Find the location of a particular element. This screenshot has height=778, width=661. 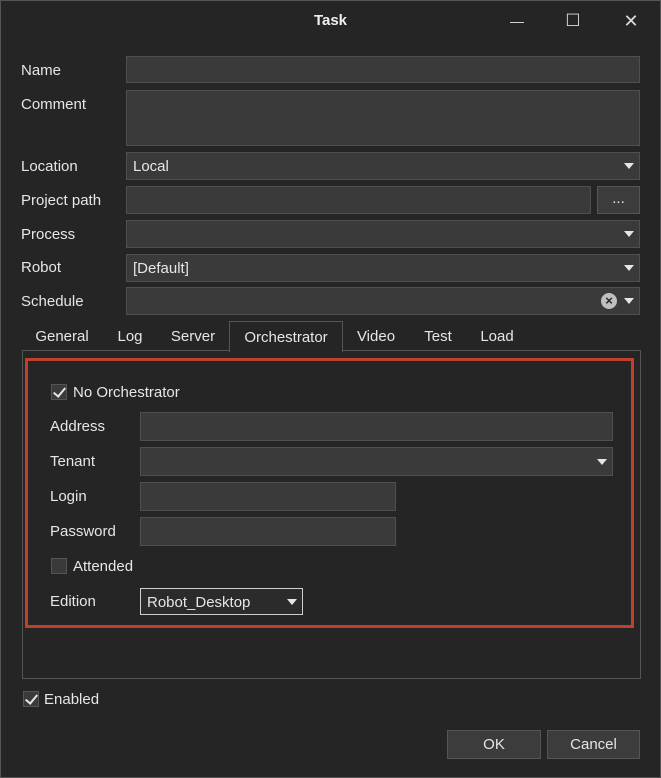

location-label: Location is located at coordinates (49, 166).